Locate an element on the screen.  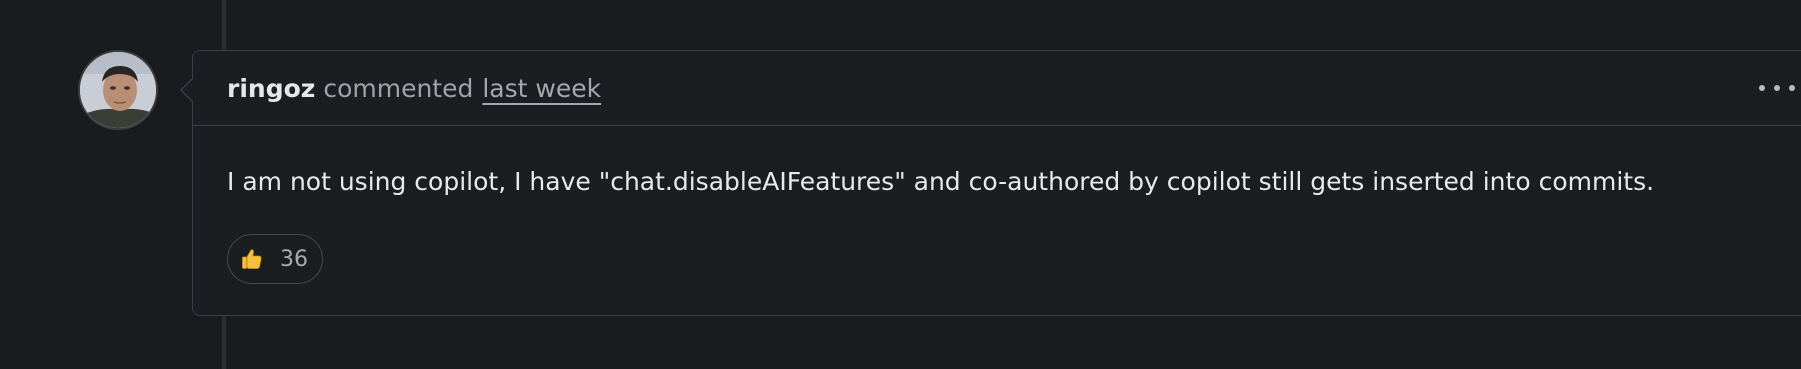
author-name: ringoz is located at coordinates (271, 88).